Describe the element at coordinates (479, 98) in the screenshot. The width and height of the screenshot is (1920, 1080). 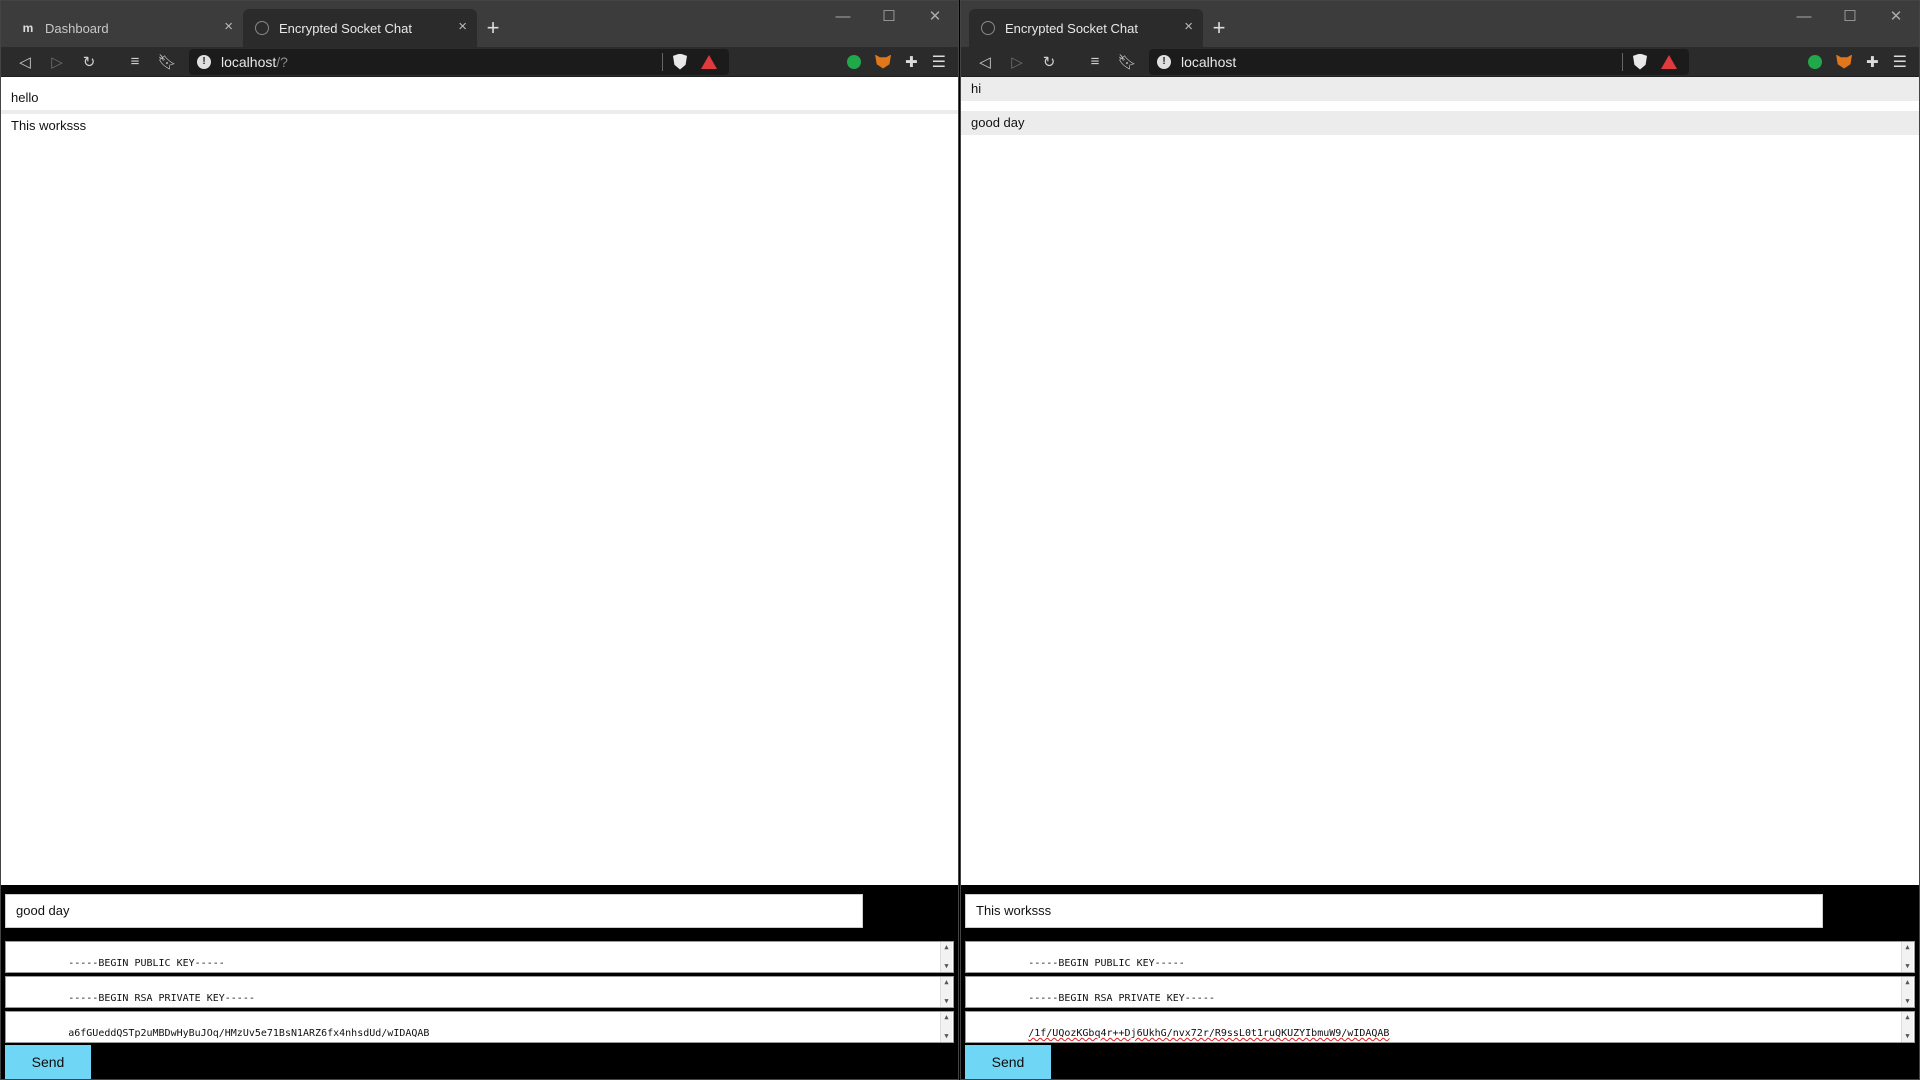
I see `message-item: hello` at that location.